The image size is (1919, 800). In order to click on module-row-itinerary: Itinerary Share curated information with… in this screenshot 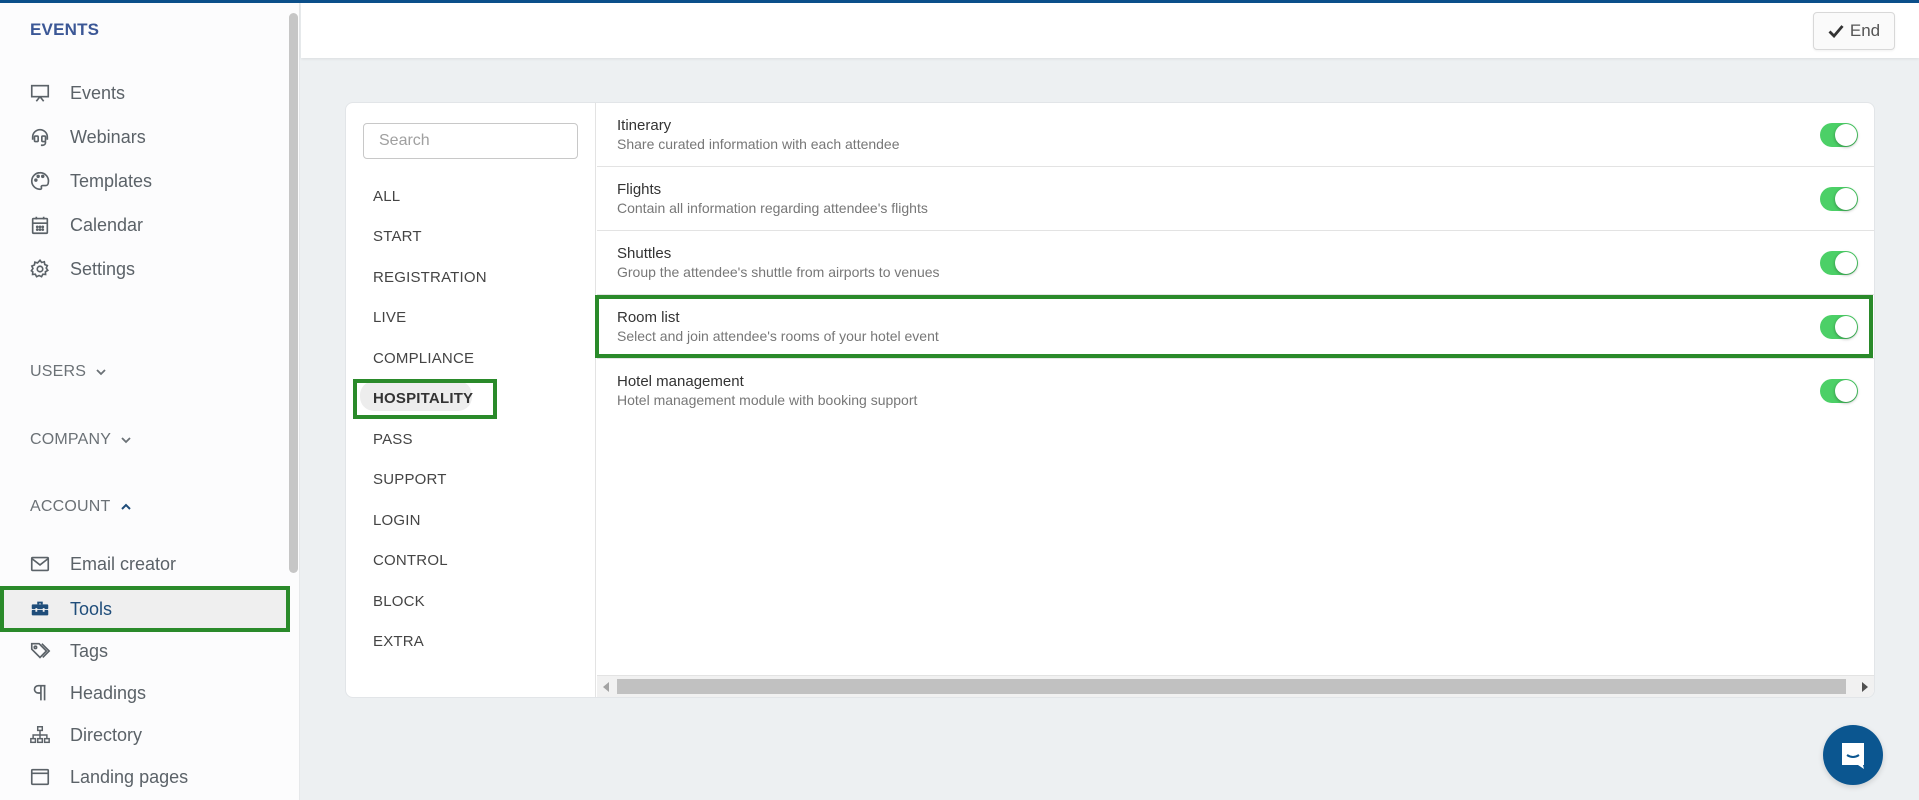, I will do `click(1235, 135)`.